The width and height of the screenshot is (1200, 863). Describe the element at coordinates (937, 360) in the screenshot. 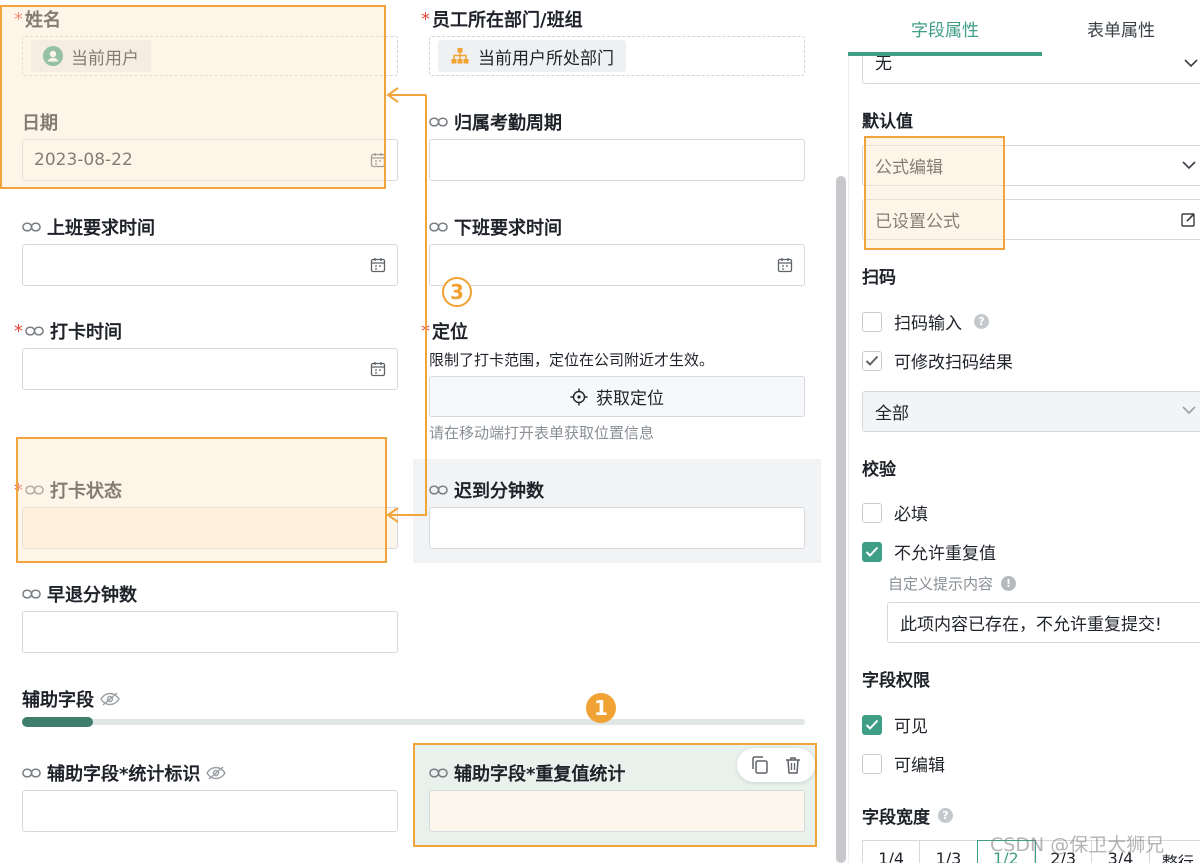

I see `scan-modify-row: 可修改扫码结果` at that location.